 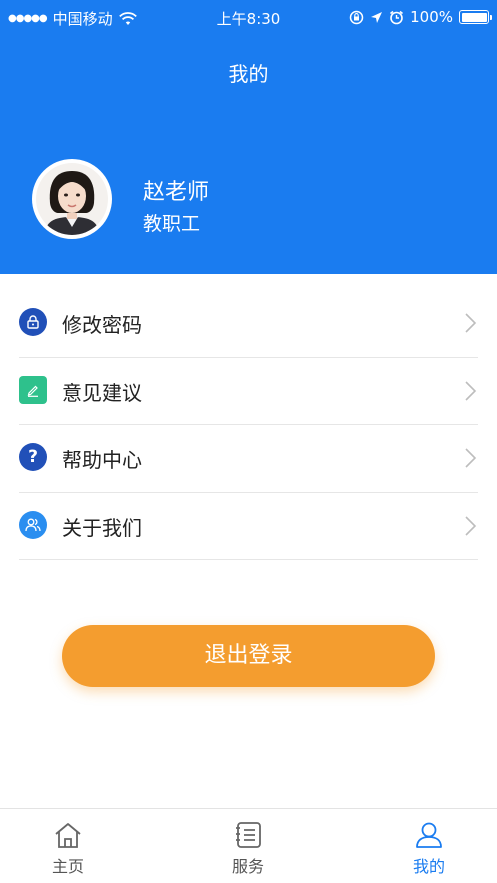 I want to click on tab-mine: 我的, so click(x=429, y=846).